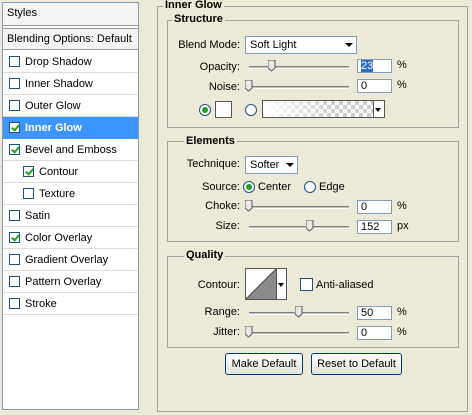 This screenshot has width=472, height=415. What do you see at coordinates (251, 110) in the screenshot?
I see `gradient-radio` at bounding box center [251, 110].